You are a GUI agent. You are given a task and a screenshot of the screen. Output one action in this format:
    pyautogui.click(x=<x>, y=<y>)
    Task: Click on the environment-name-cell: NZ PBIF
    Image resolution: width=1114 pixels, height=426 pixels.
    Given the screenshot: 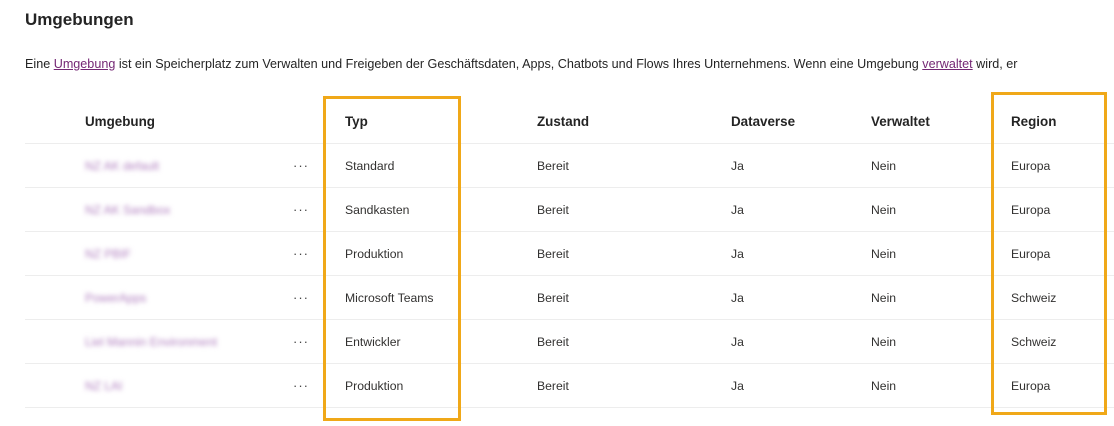 What is the action you would take?
    pyautogui.click(x=108, y=253)
    